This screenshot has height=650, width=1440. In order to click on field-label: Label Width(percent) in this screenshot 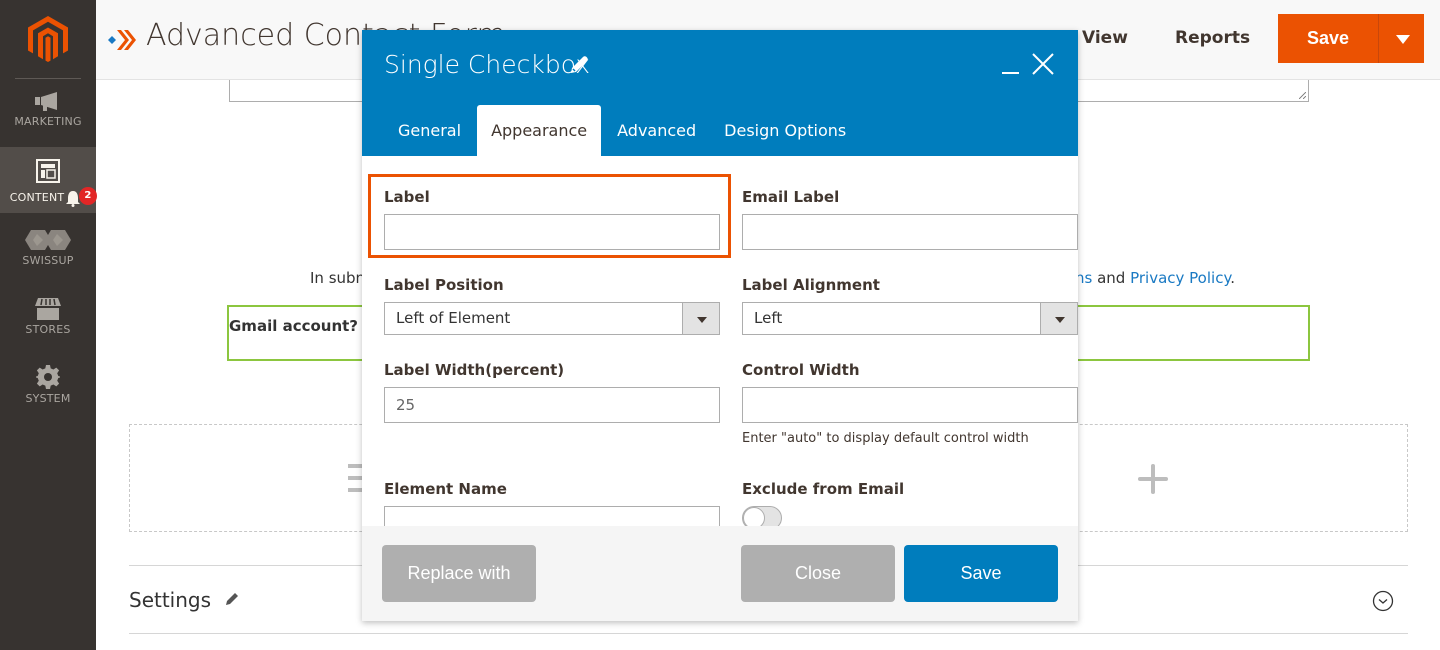, I will do `click(474, 370)`.